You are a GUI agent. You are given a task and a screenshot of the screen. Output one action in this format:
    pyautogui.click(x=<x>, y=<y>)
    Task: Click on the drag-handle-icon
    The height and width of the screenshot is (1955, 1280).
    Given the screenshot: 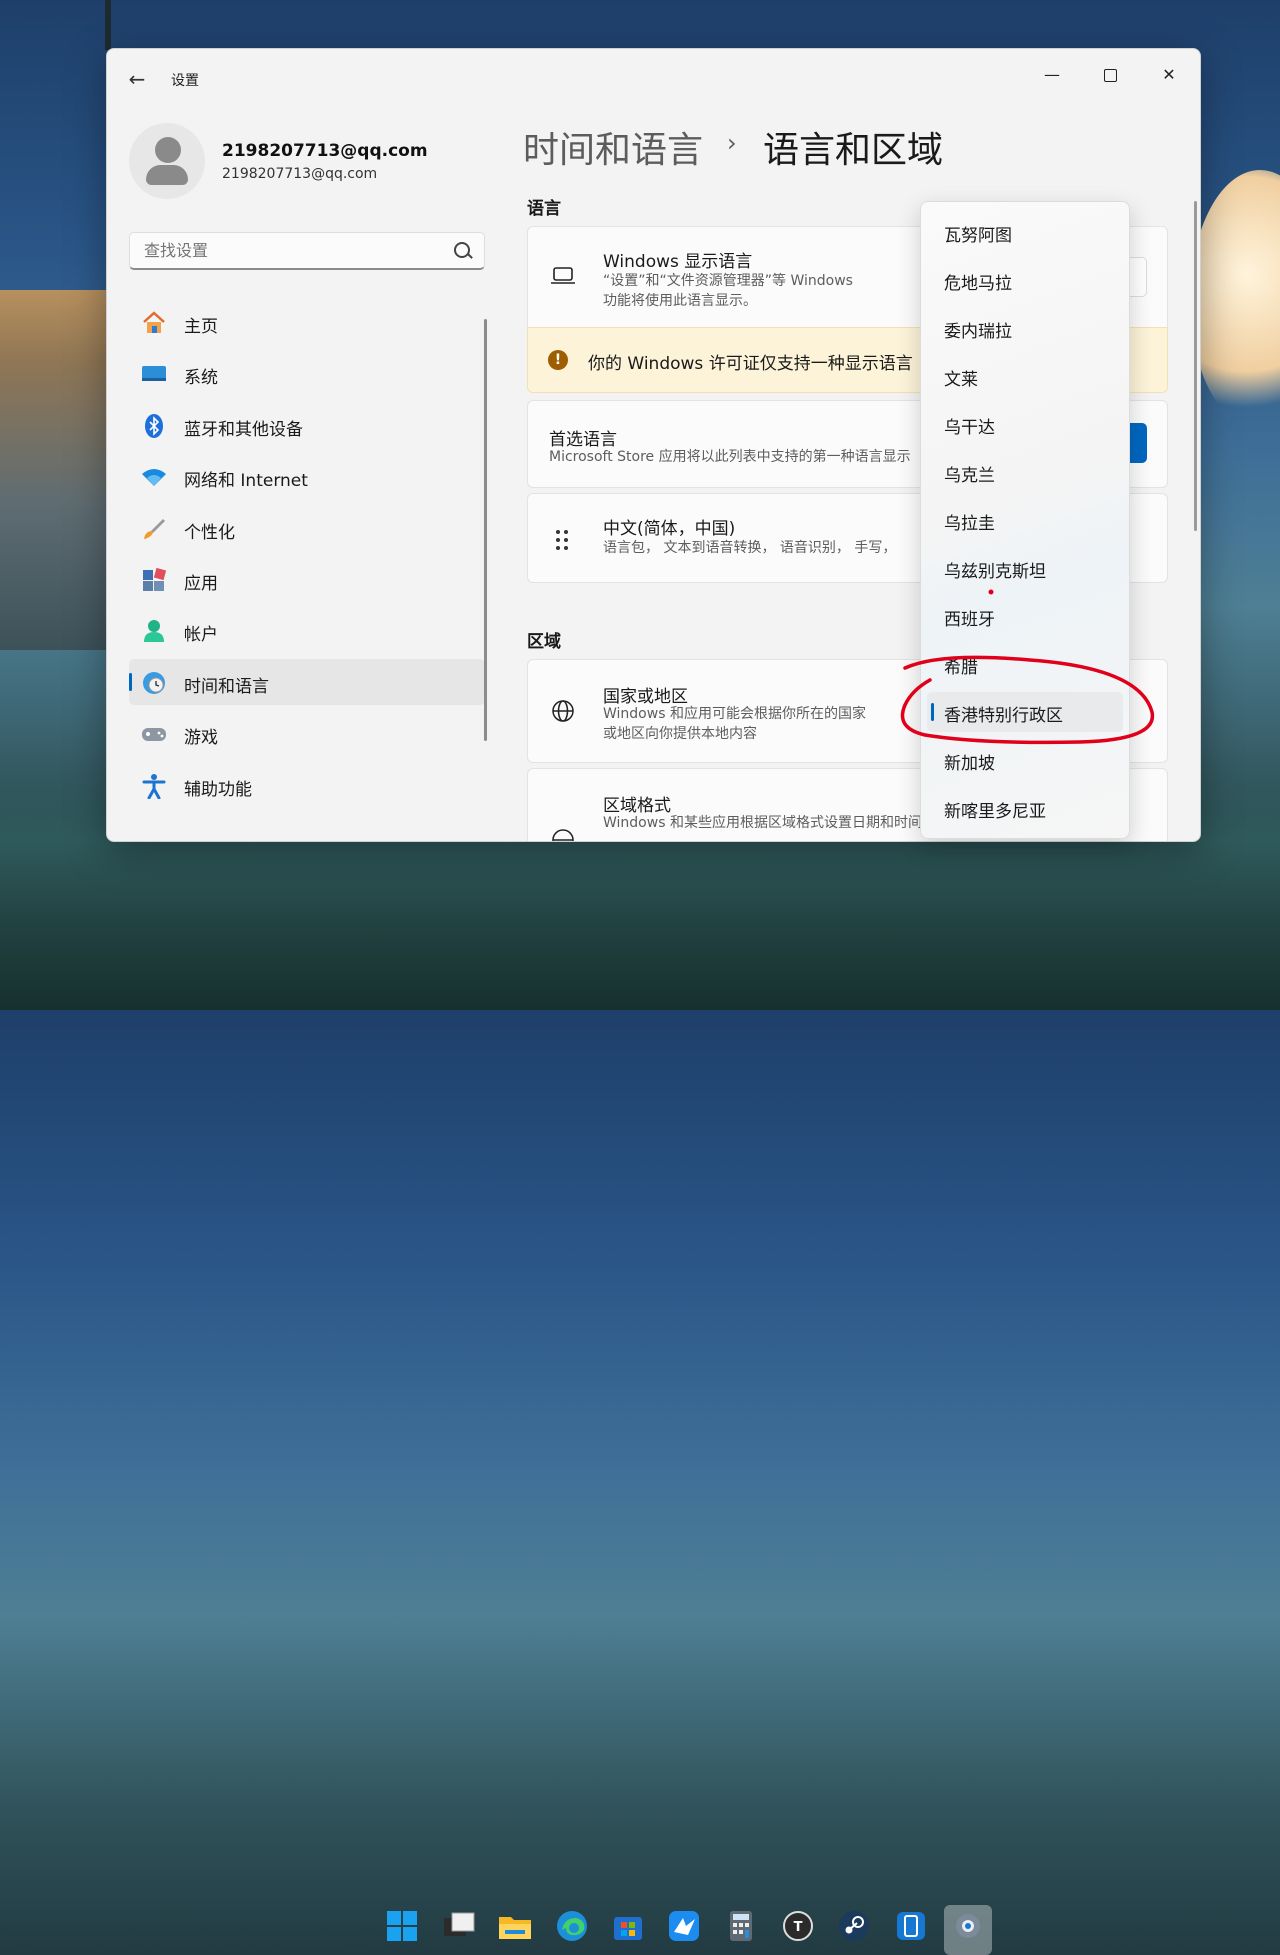 What is the action you would take?
    pyautogui.click(x=563, y=541)
    